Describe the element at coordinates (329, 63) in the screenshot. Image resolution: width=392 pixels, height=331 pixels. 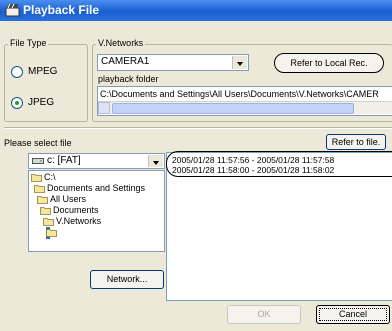
I see `refer-local-rec-button: Refer to Local Rec.` at that location.